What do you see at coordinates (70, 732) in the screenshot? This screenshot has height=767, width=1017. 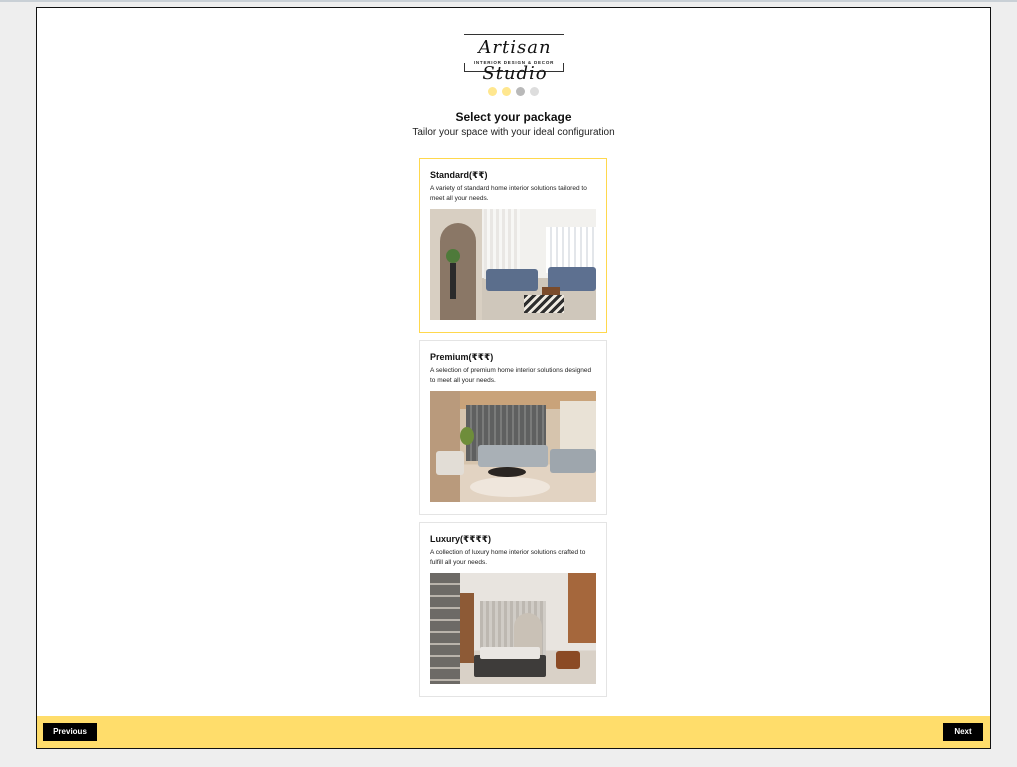 I see `previous-button: Previous` at bounding box center [70, 732].